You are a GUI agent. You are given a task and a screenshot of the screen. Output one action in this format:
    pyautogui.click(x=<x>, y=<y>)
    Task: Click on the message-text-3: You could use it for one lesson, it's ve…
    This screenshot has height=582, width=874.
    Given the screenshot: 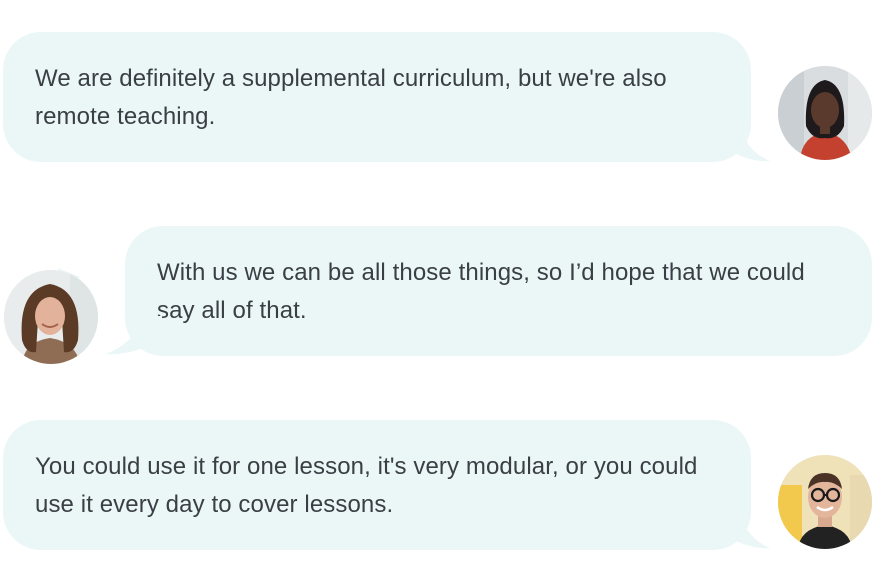 What is the action you would take?
    pyautogui.click(x=366, y=485)
    